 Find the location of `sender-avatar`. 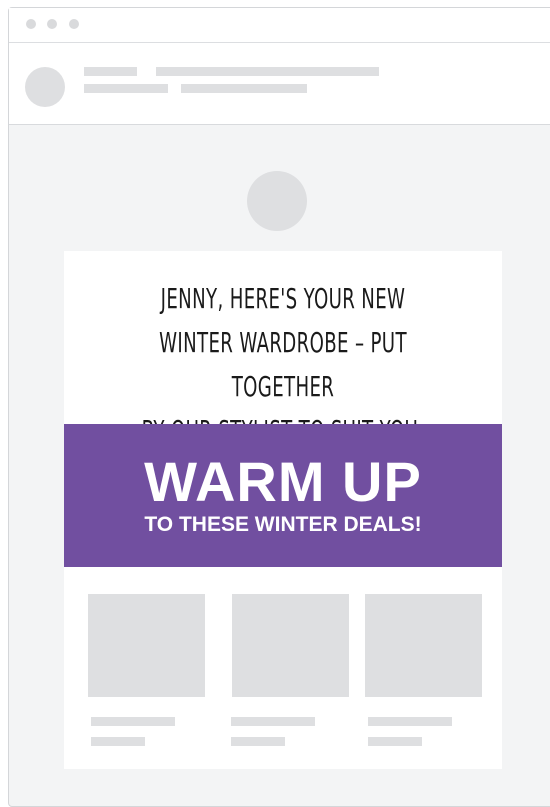

sender-avatar is located at coordinates (45, 87).